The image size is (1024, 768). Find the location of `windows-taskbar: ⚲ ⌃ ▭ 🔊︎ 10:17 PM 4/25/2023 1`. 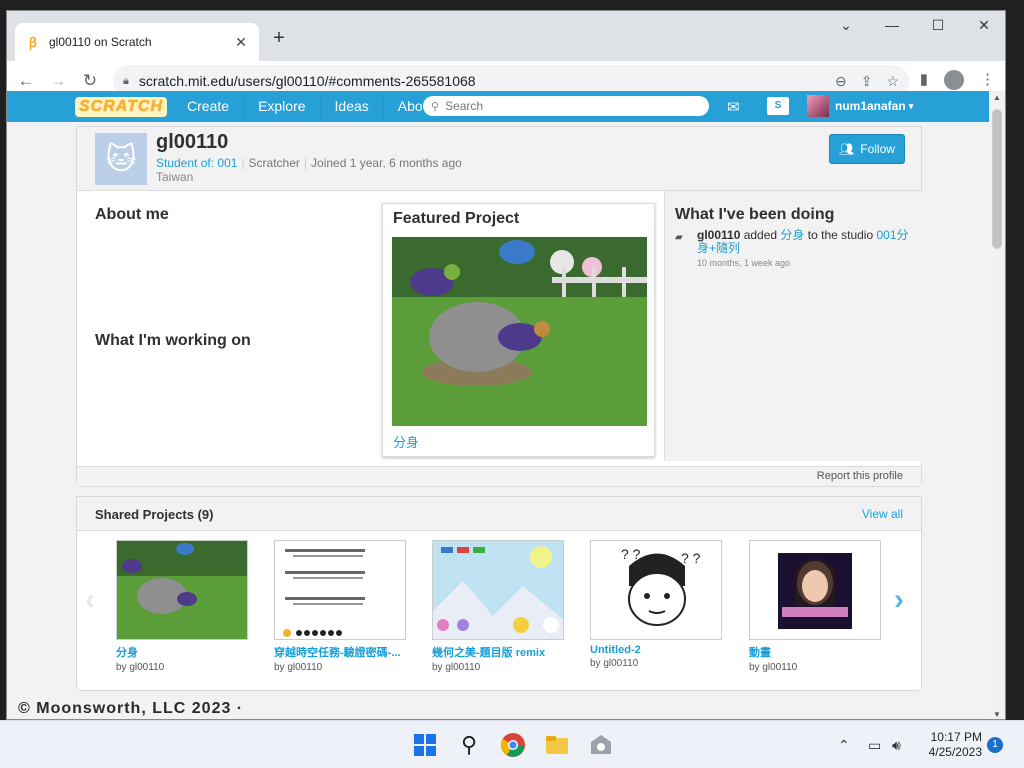

windows-taskbar: ⚲ ⌃ ▭ 🔊︎ 10:17 PM 4/25/2023 1 is located at coordinates (512, 744).